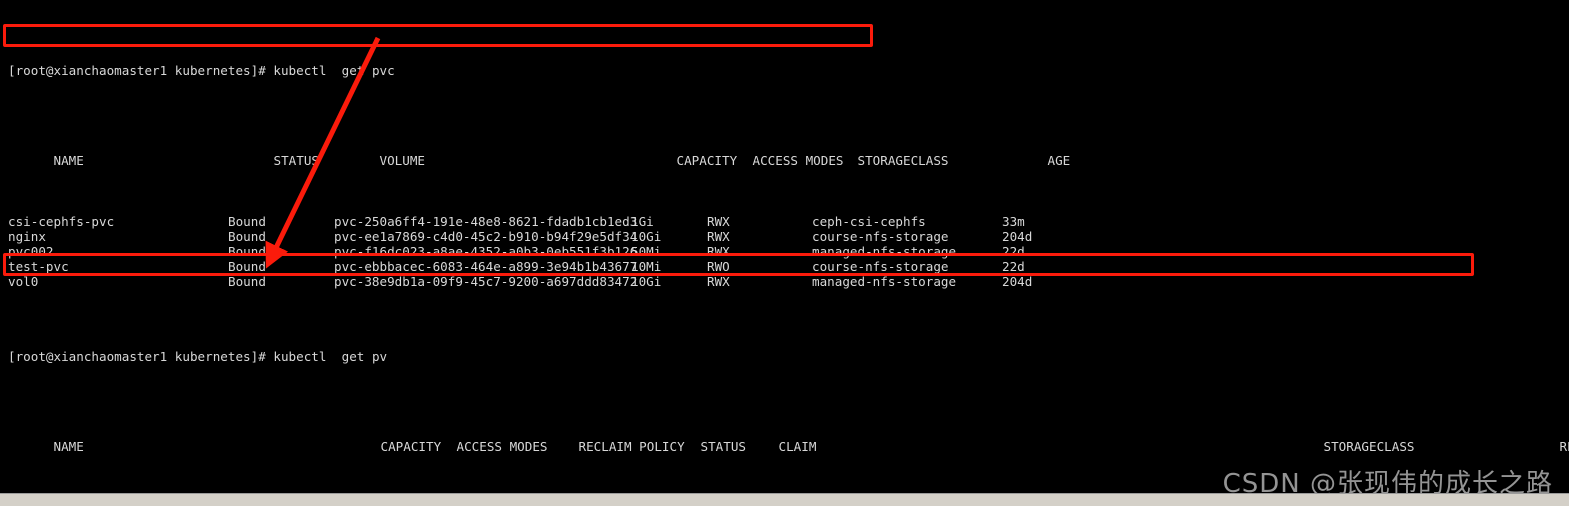  Describe the element at coordinates (797, 447) in the screenshot. I see `pv-header-claim: CLAIM` at that location.